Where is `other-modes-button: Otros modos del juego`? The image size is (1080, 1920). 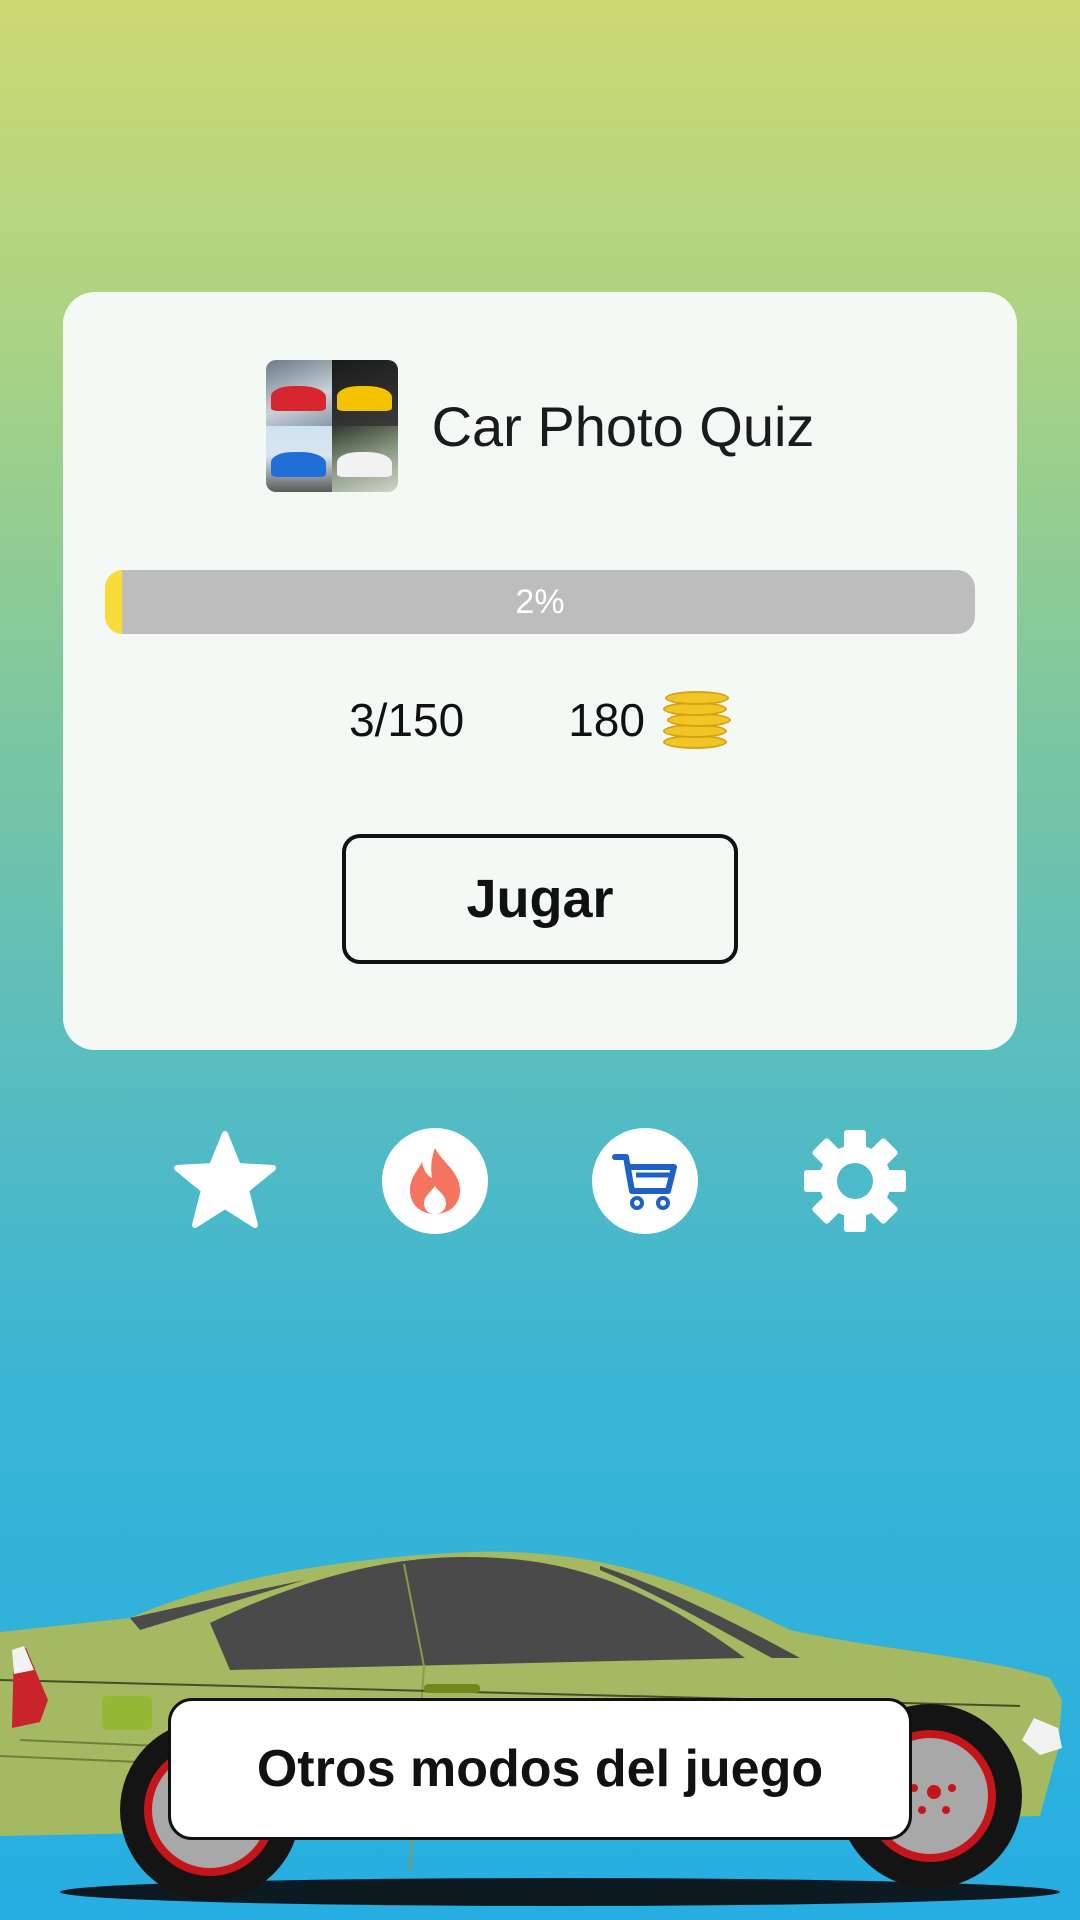 other-modes-button: Otros modos del juego is located at coordinates (540, 1769).